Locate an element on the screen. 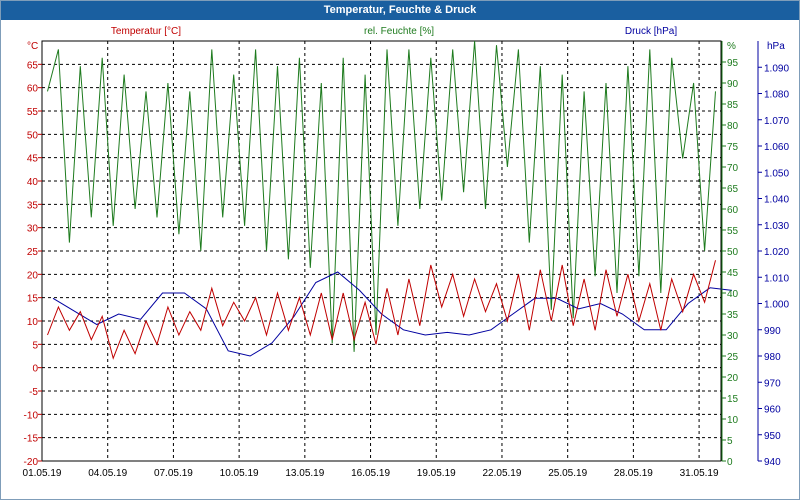 The image size is (800, 501). x-tick-label: 28.05.19 is located at coordinates (633, 473).